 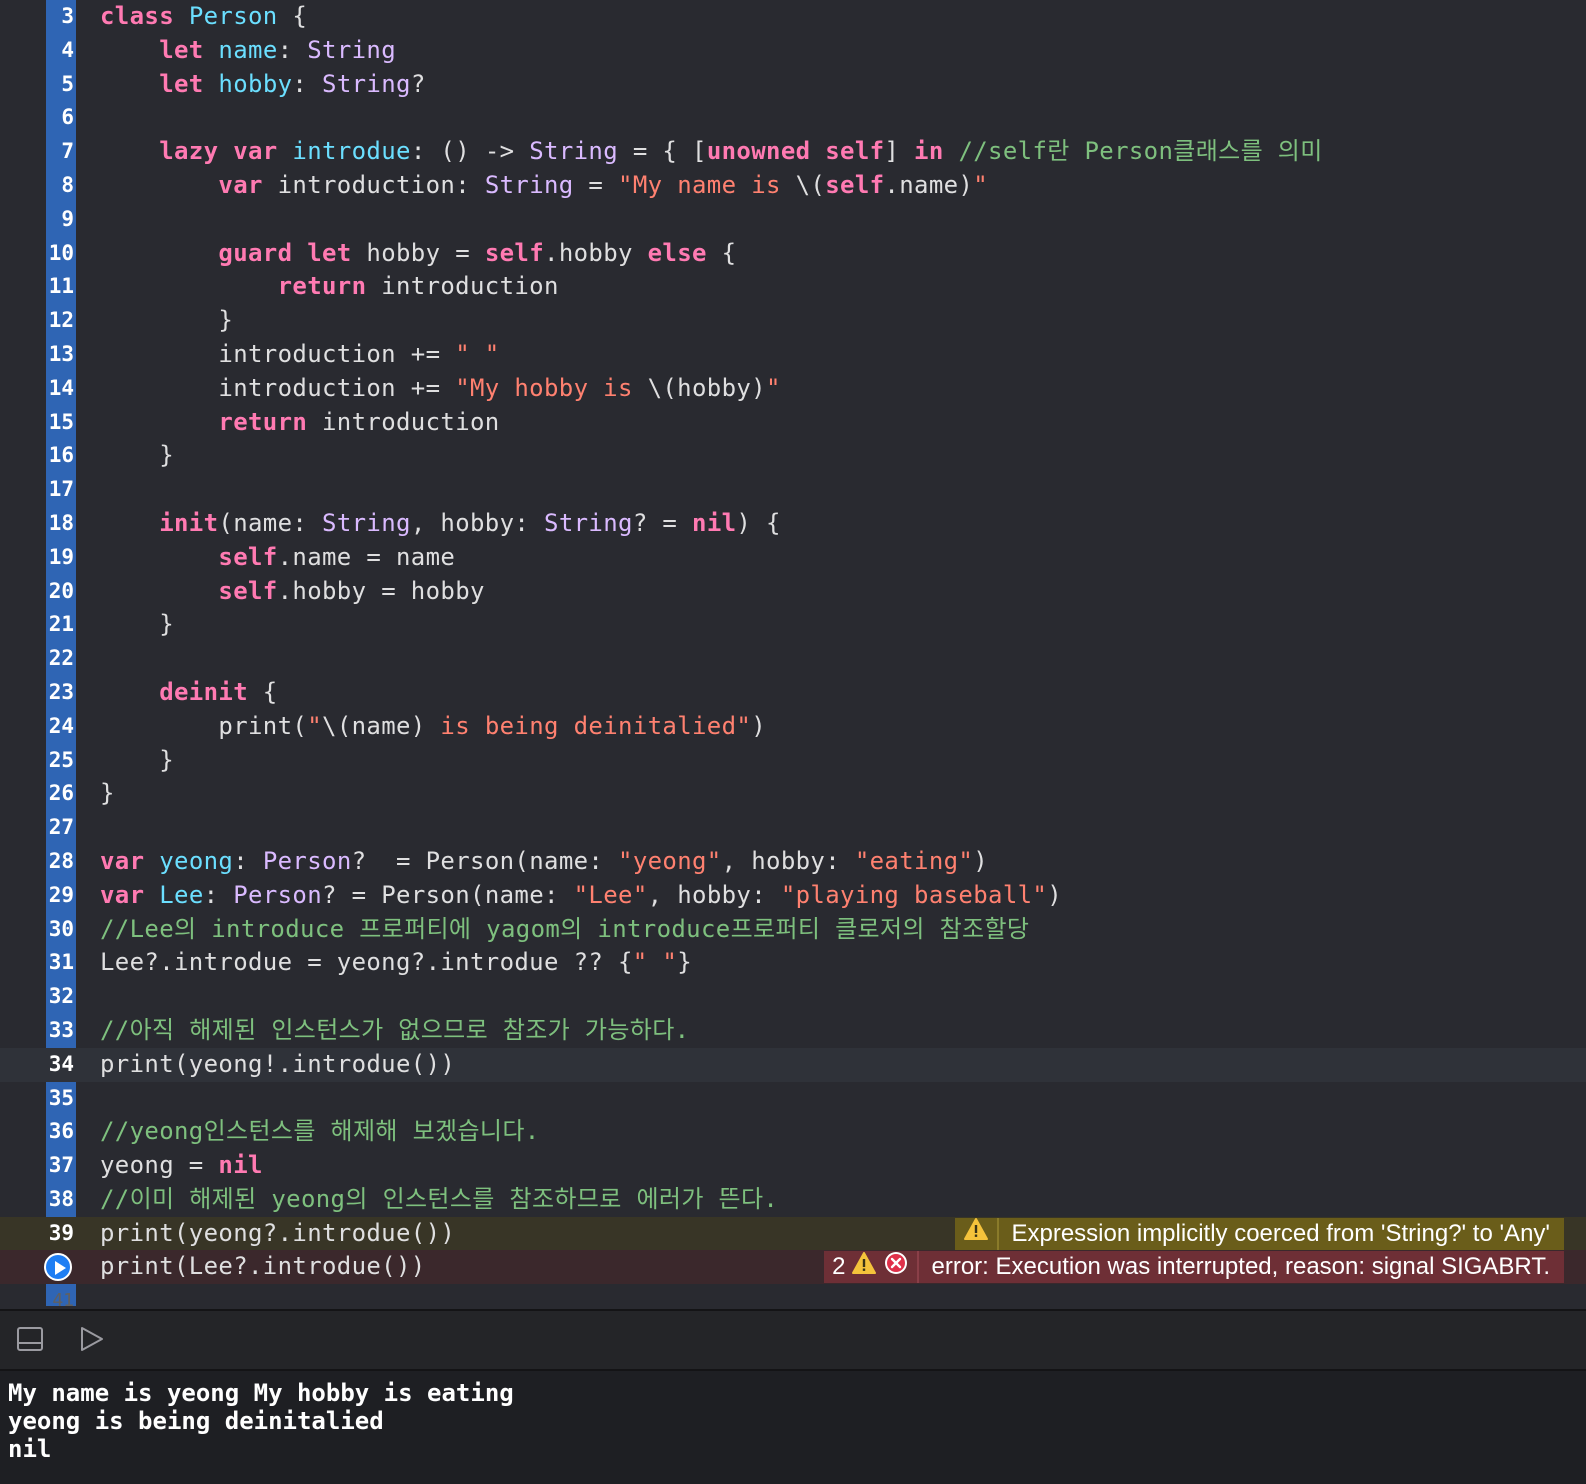 What do you see at coordinates (60, 592) in the screenshot?
I see `line-number: 20` at bounding box center [60, 592].